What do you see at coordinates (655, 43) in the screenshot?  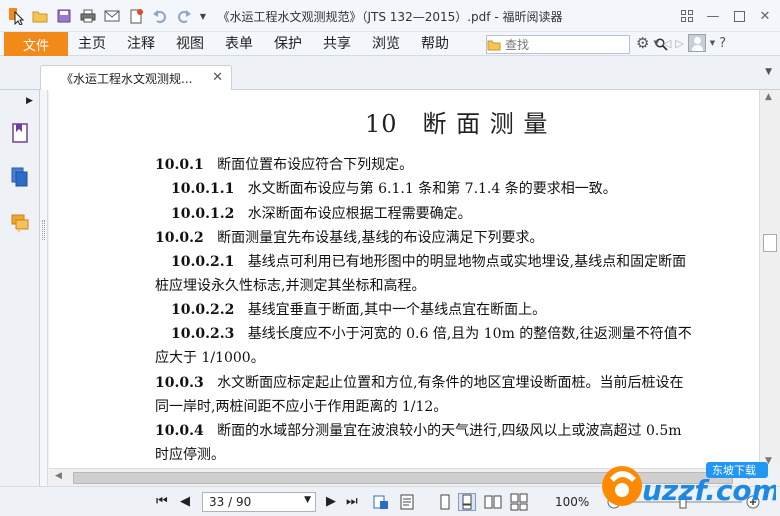 I see `settings-dropdown-icon: ▼` at bounding box center [655, 43].